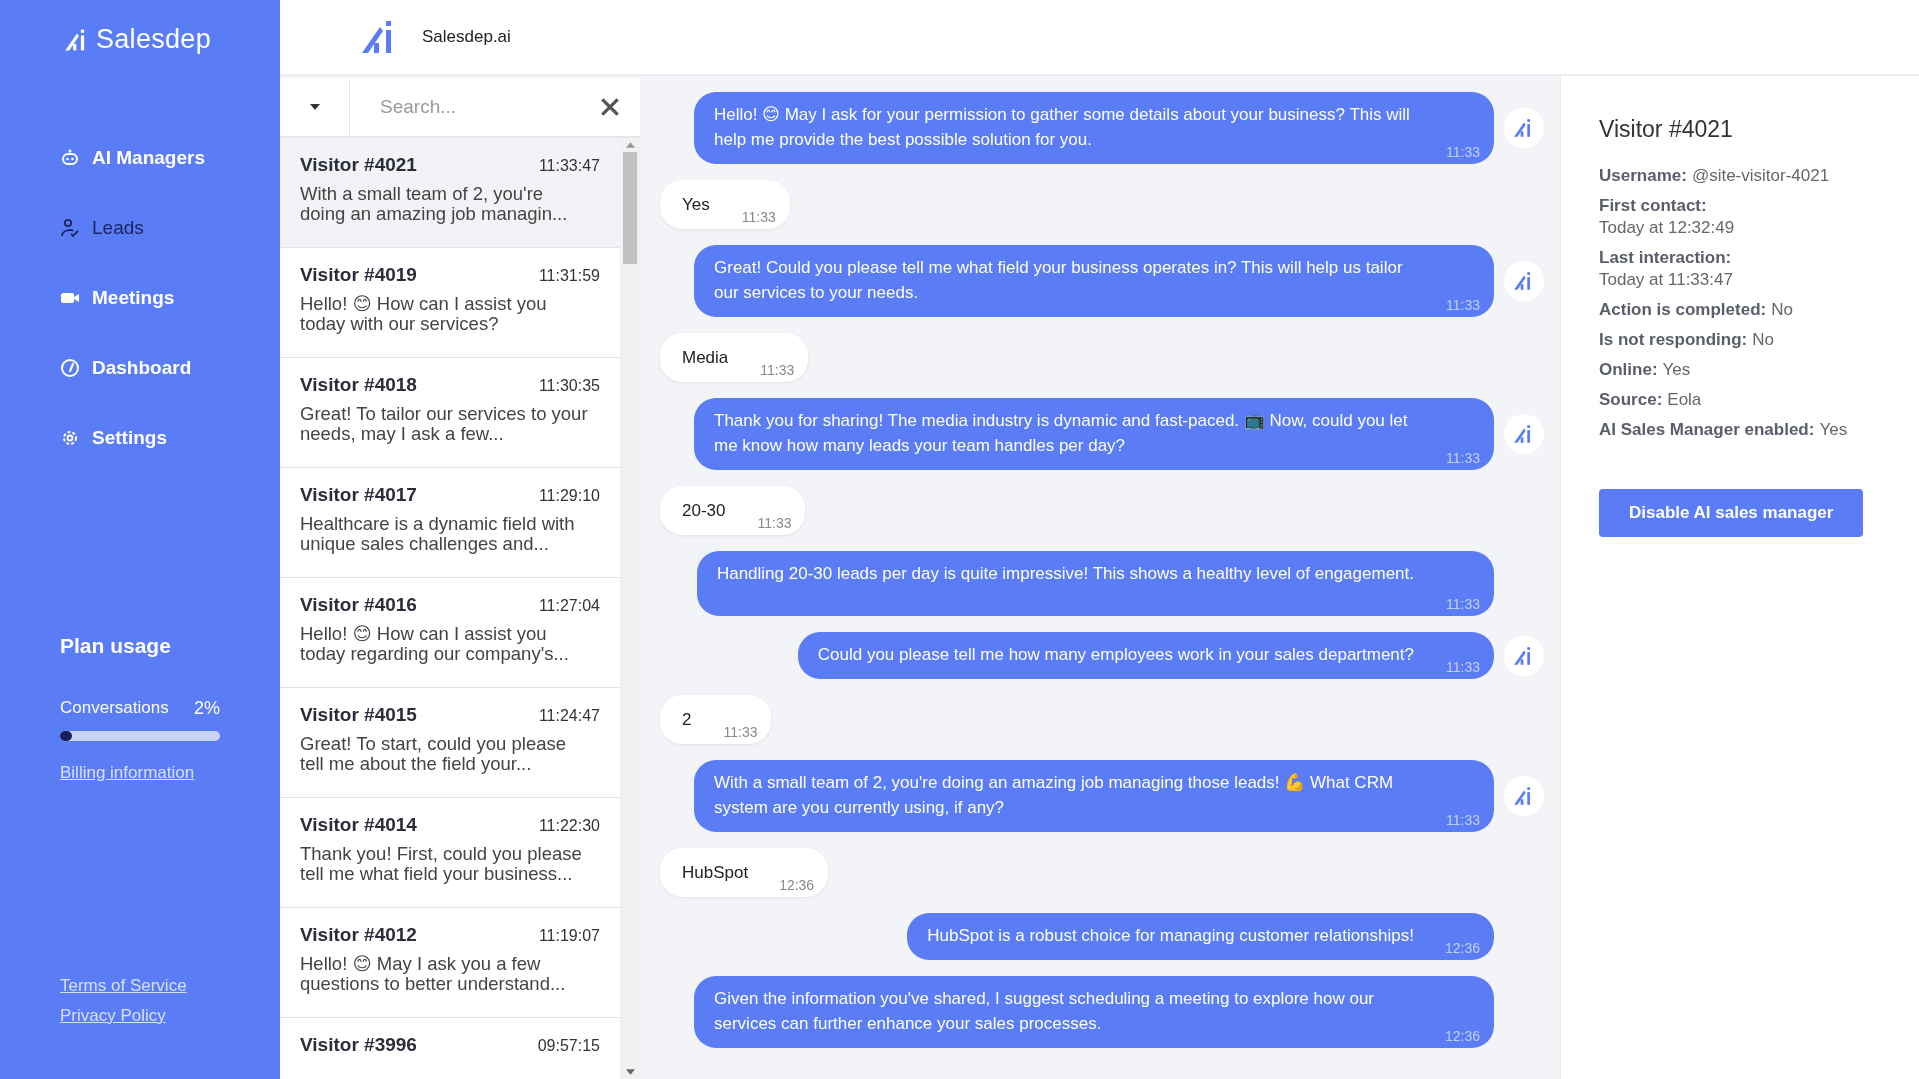 The width and height of the screenshot is (1919, 1079). Describe the element at coordinates (569, 496) in the screenshot. I see `conversation-time: 11:29:10` at that location.